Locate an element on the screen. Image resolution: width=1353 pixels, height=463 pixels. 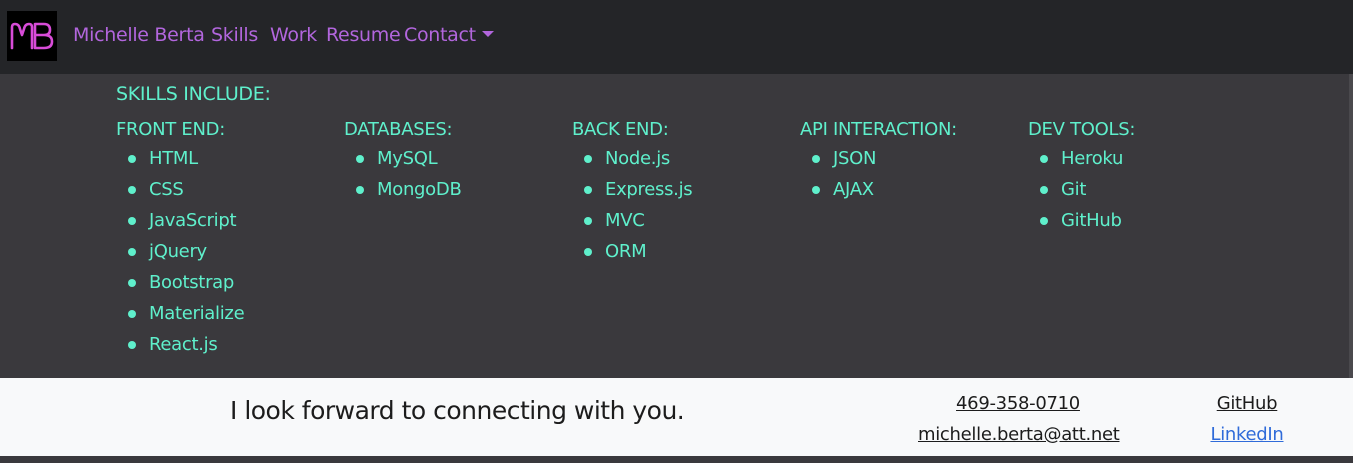
skill-label: MySQL is located at coordinates (407, 158).